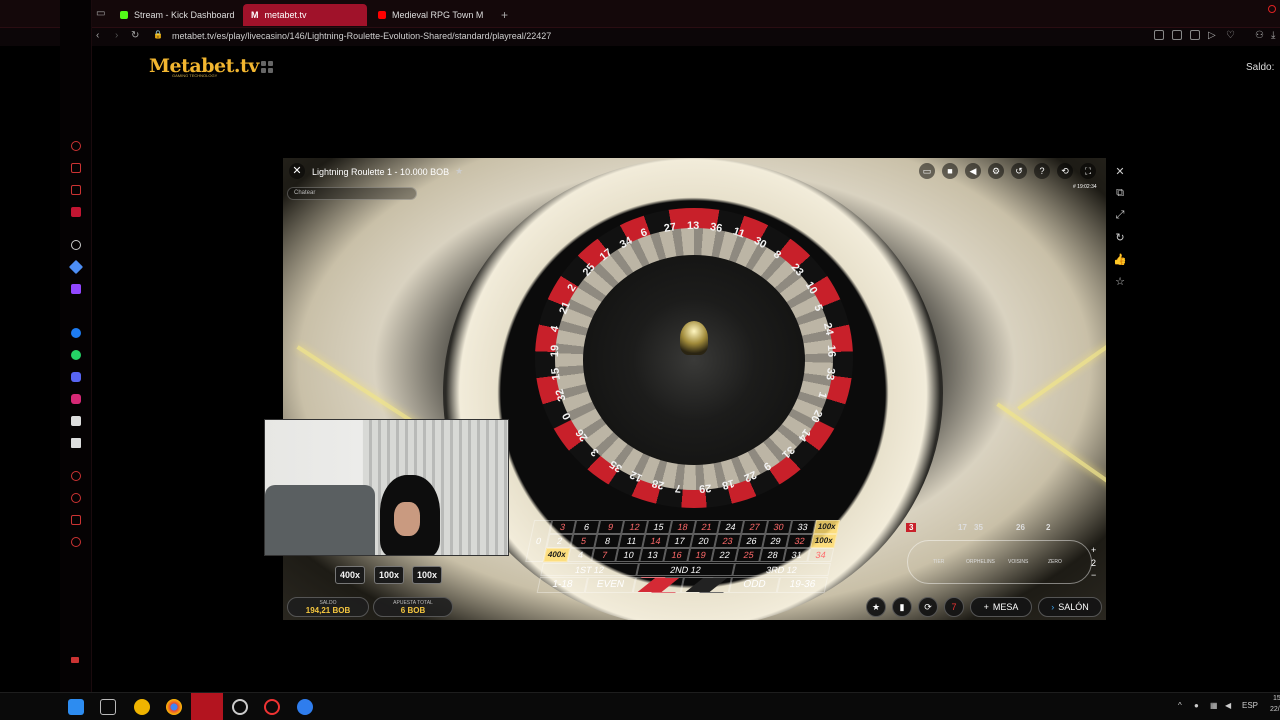  What do you see at coordinates (749, 555) in the screenshot?
I see `board-cell: 25` at bounding box center [749, 555].